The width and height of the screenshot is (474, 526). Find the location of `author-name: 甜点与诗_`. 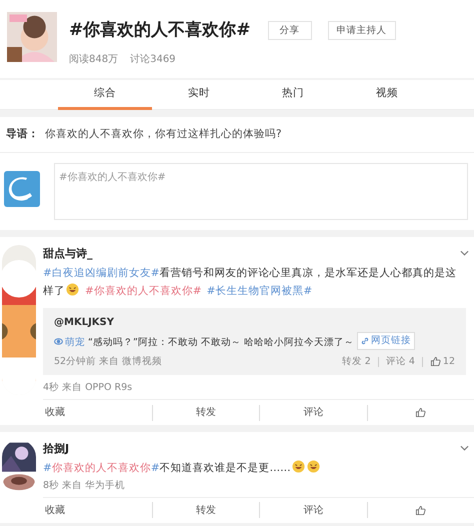

author-name: 甜点与诗_ is located at coordinates (254, 254).